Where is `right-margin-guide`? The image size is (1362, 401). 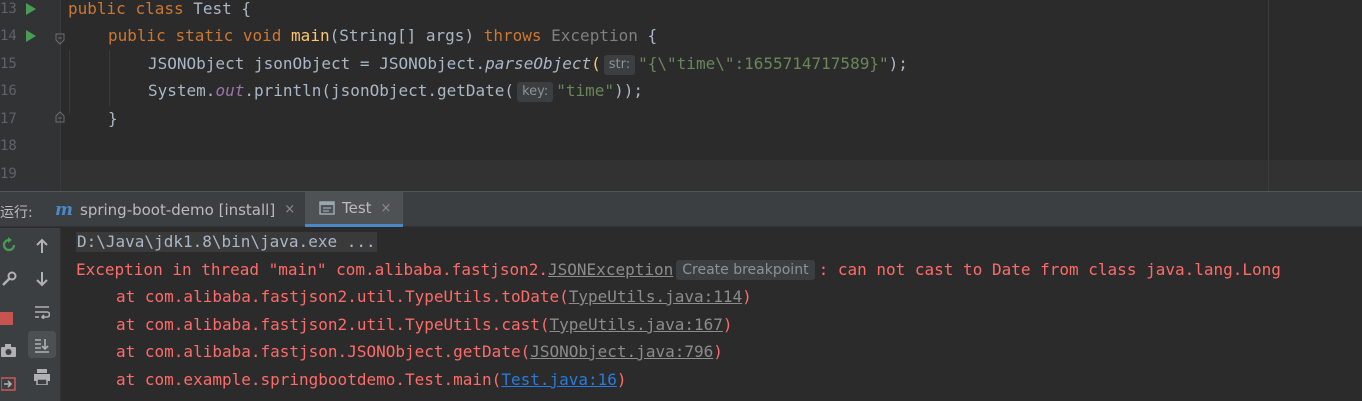
right-margin-guide is located at coordinates (1268, 95).